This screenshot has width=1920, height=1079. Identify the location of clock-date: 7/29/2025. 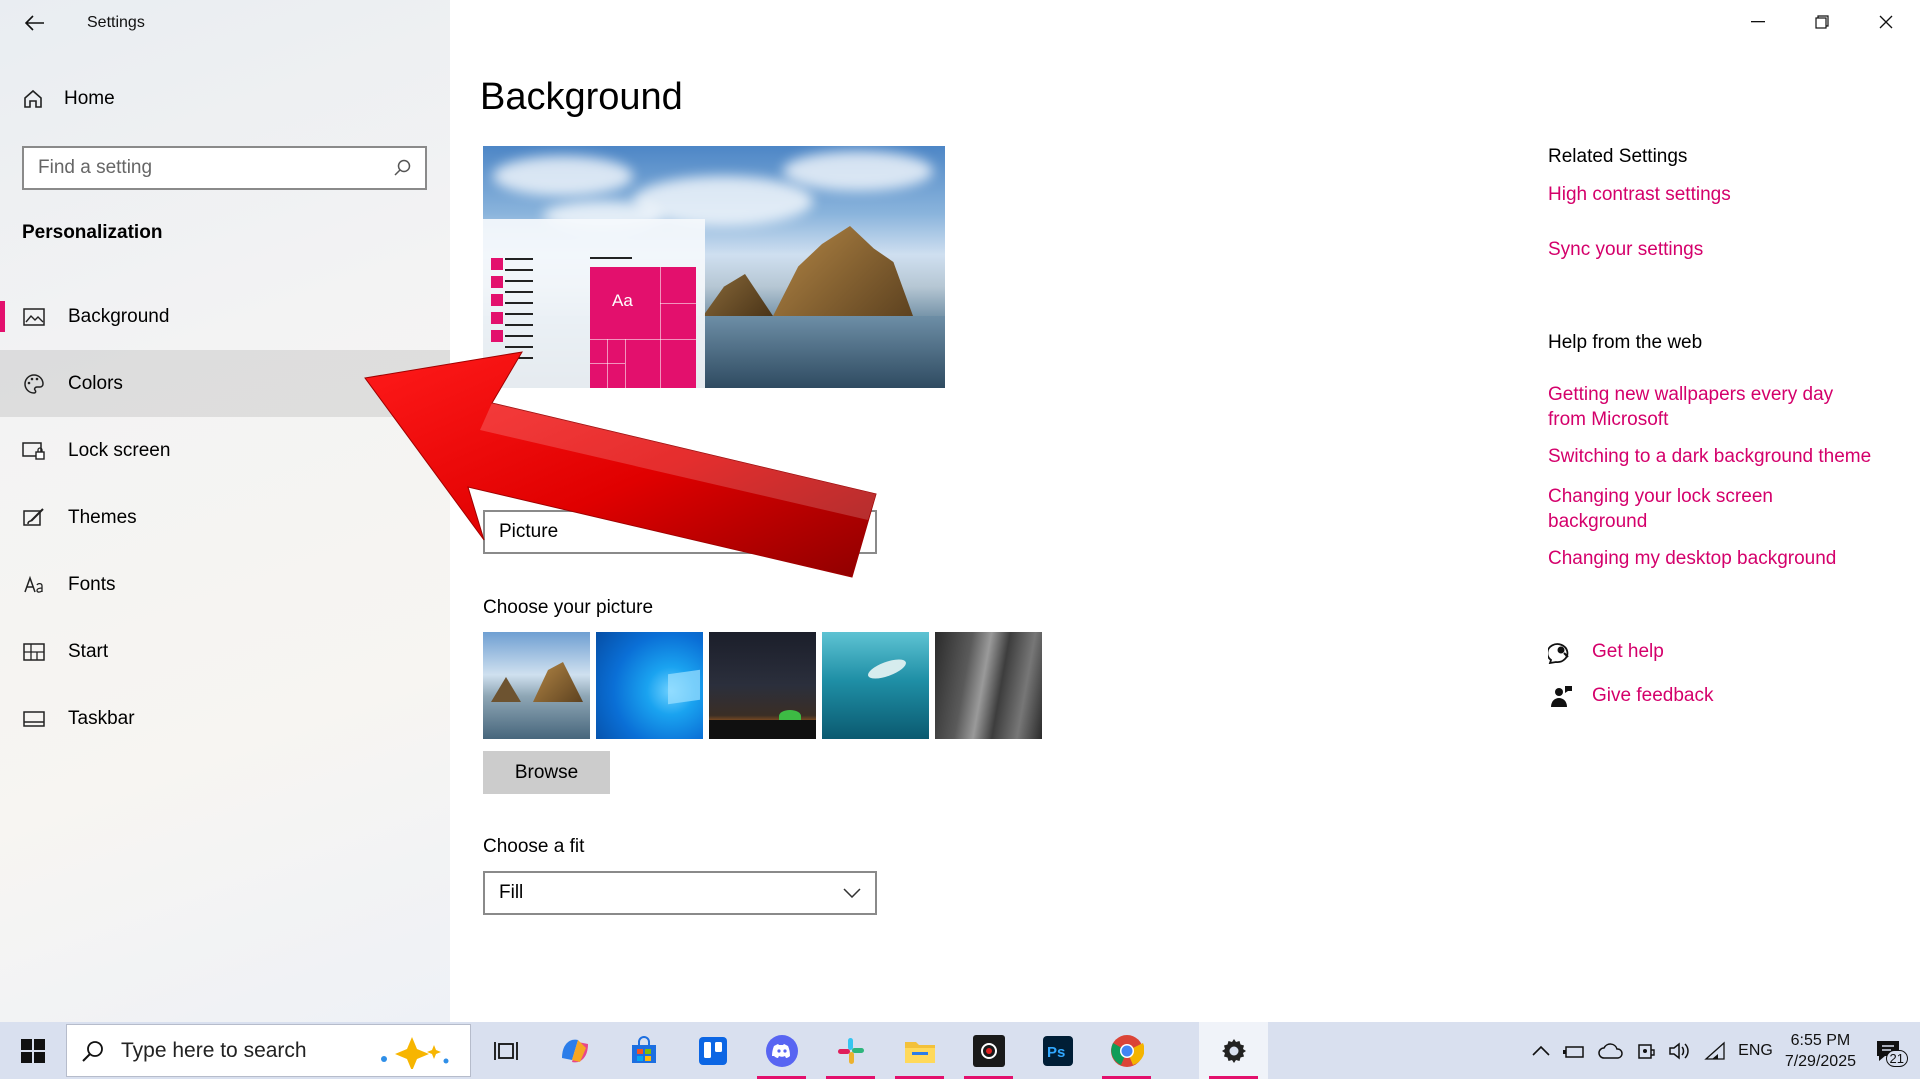
(1820, 1061).